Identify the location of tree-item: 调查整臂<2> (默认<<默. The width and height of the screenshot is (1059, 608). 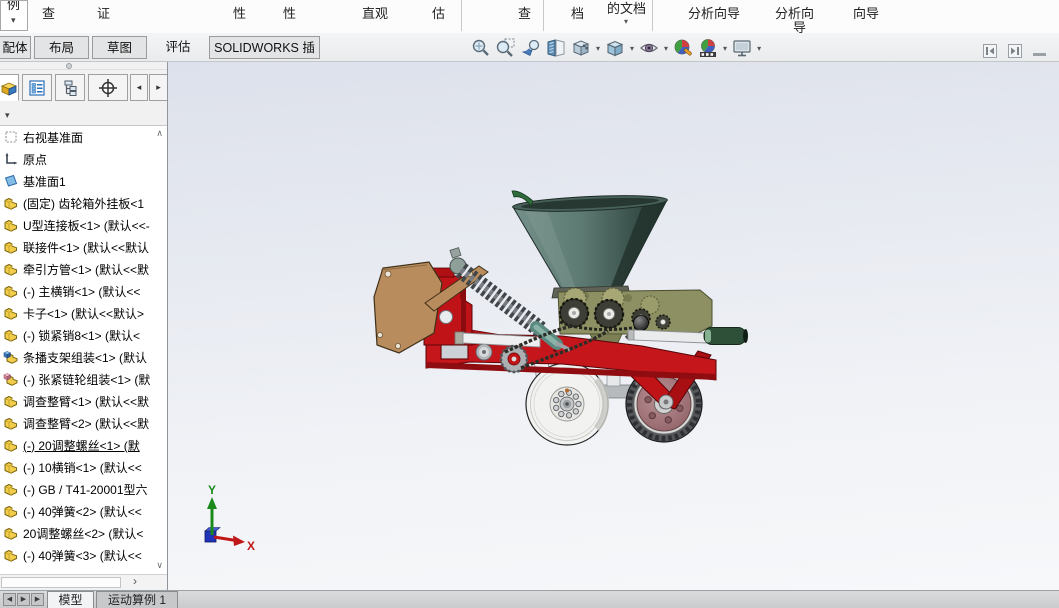
(76, 423).